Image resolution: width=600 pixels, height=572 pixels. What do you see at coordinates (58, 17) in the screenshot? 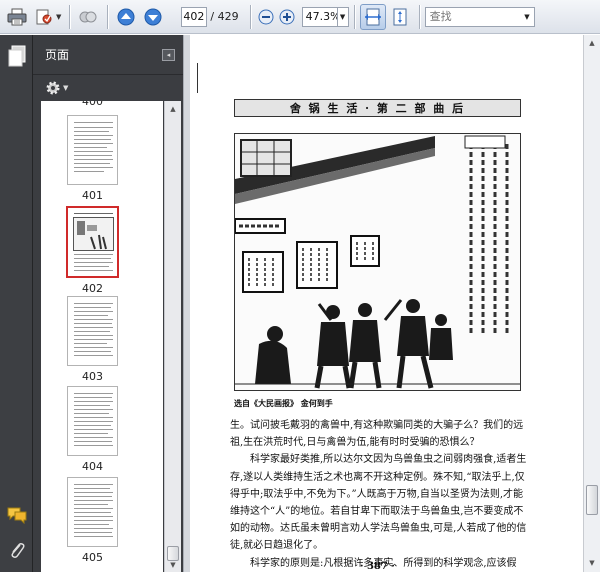
I see `attach-dropdown-arrow-icon: ▼` at bounding box center [58, 17].